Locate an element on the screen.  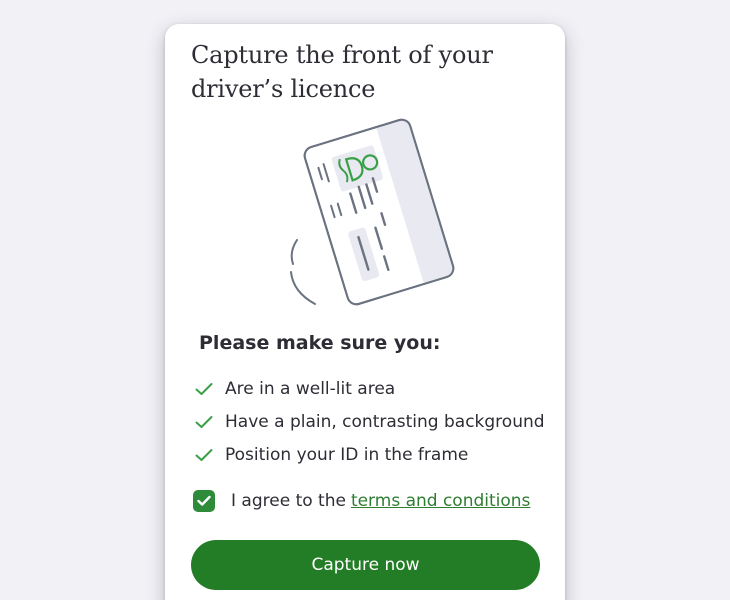
terms-link: terms and conditions is located at coordinates (440, 501).